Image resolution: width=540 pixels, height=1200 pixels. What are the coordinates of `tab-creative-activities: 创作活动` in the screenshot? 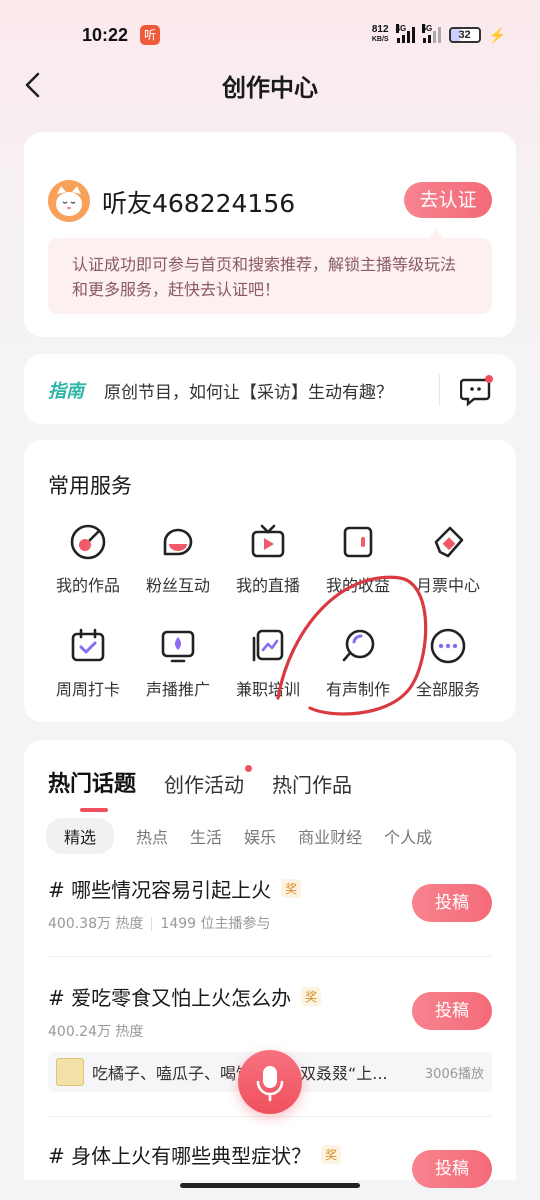 It's located at (208, 781).